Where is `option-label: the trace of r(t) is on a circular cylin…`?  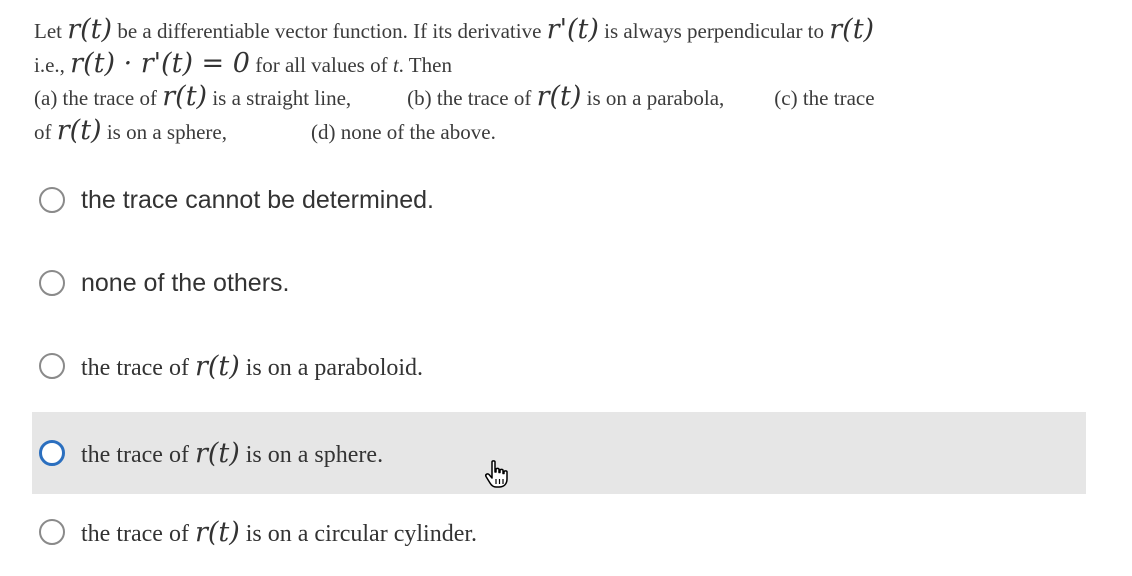
option-label: the trace of r(t) is on a circular cylin… is located at coordinates (279, 532).